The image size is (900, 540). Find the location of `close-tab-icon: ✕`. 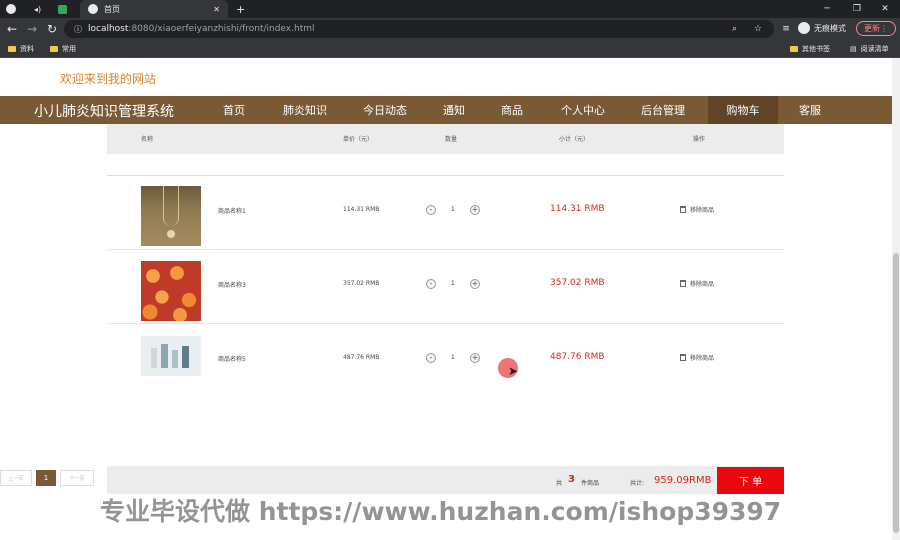

close-tab-icon: ✕ is located at coordinates (216, 9).